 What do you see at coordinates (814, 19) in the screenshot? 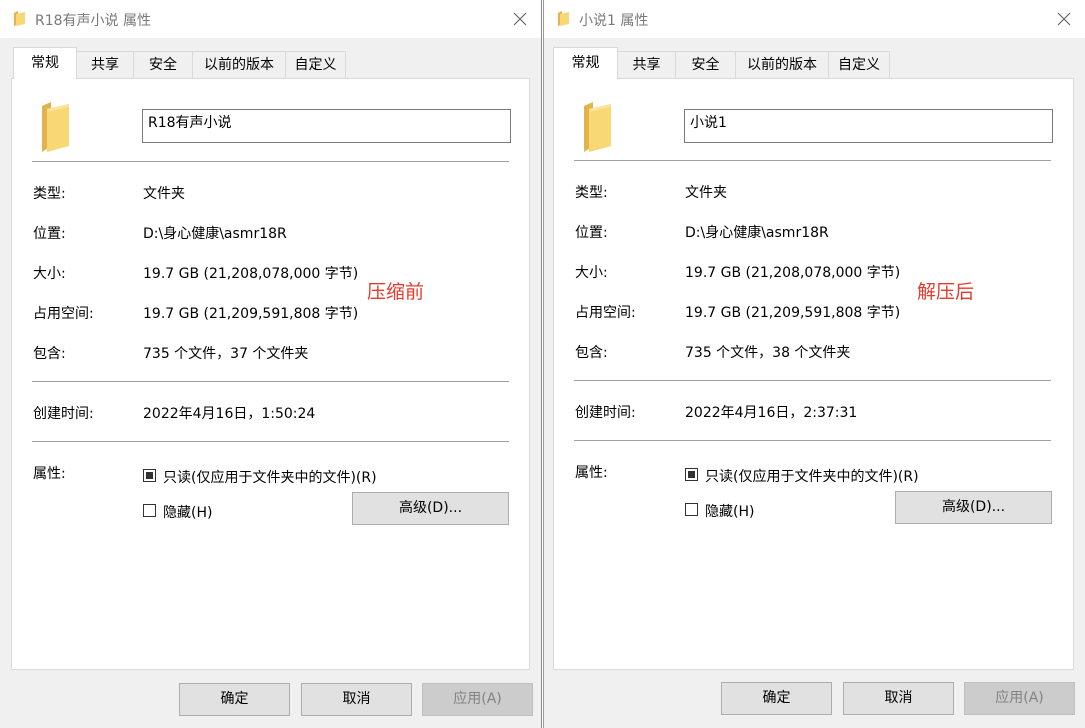
I see `title-bar: 小说1 属性` at bounding box center [814, 19].